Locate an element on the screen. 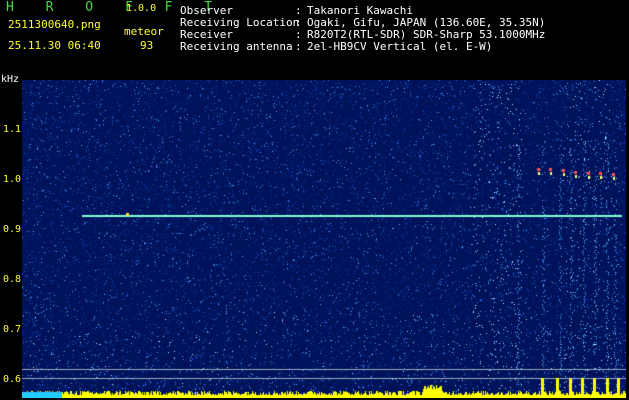  detection-label: meteor is located at coordinates (144, 31).